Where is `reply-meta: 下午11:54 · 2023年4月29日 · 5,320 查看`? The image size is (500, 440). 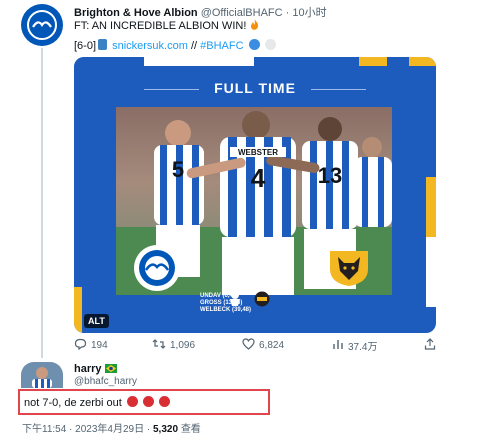 reply-meta: 下午11:54 · 2023年4月29日 · 5,320 查看 is located at coordinates (111, 427).